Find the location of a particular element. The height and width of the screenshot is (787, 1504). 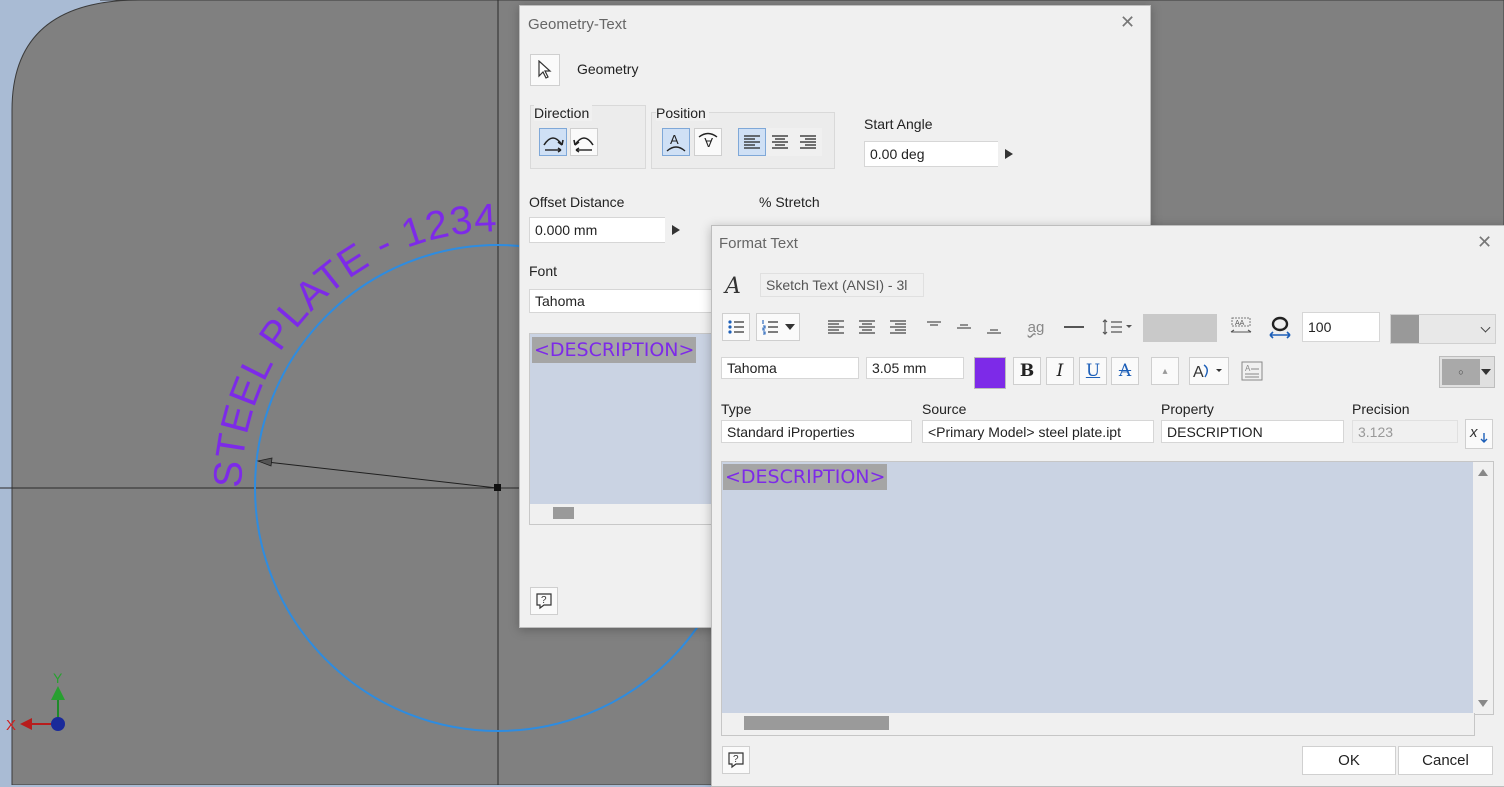

vertical-scrollbar is located at coordinates (1483, 588).